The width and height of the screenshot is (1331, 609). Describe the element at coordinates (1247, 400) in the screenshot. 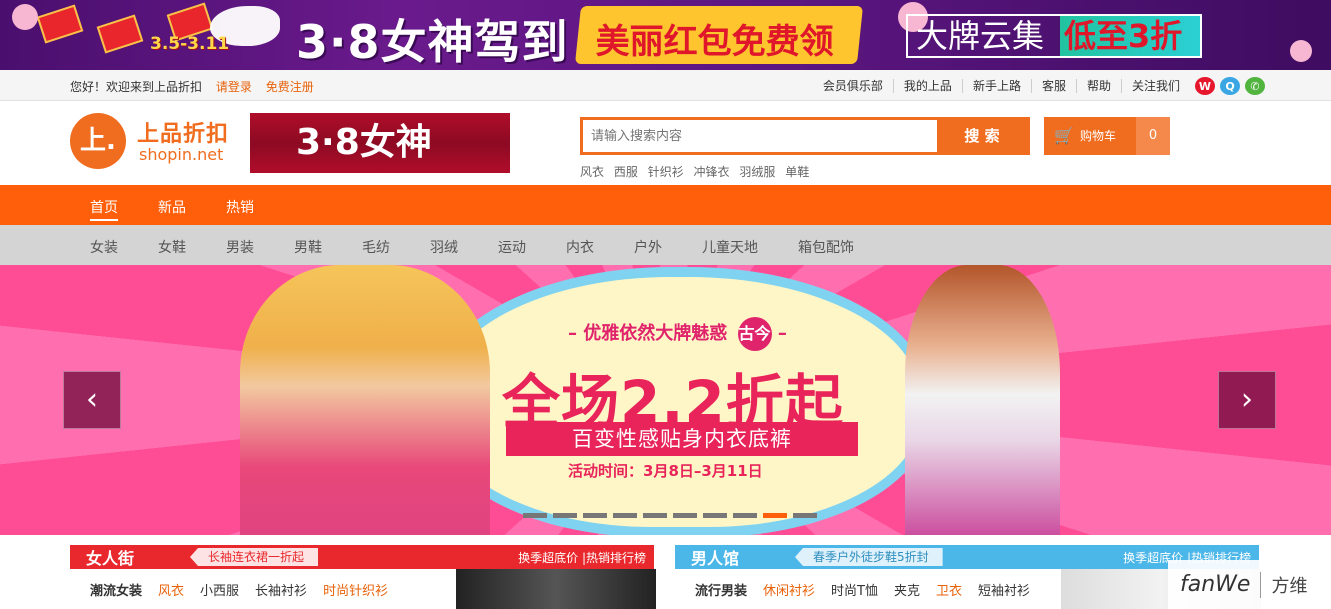

I see `carousel-next-button: ›` at that location.